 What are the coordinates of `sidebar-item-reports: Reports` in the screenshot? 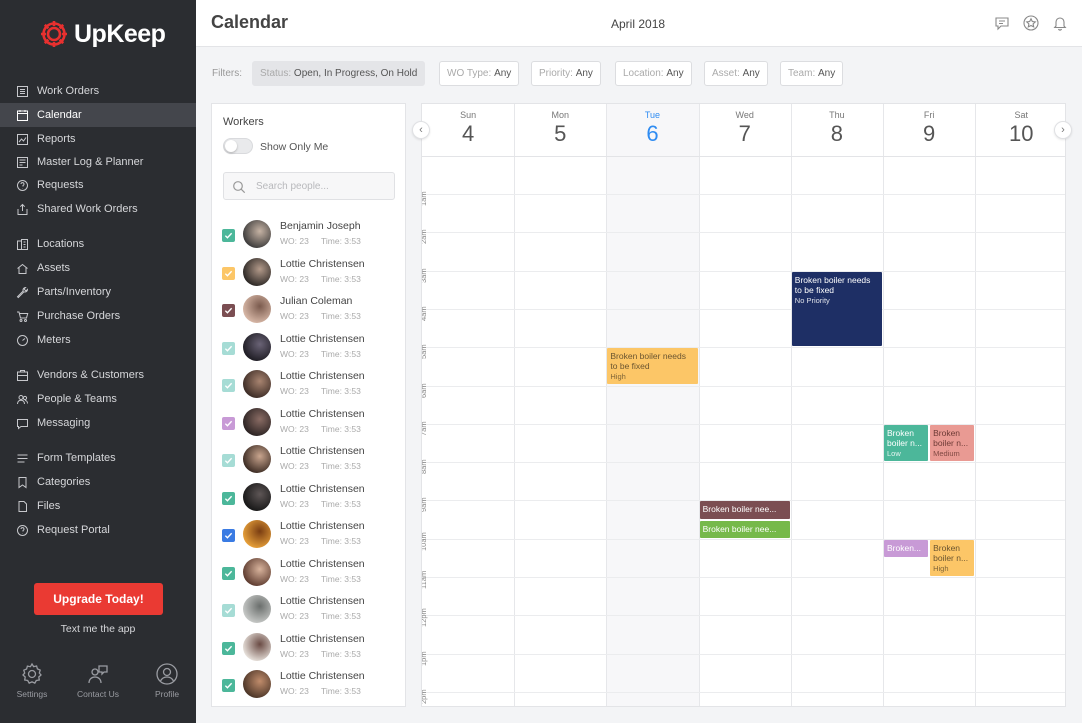 It's located at (98, 139).